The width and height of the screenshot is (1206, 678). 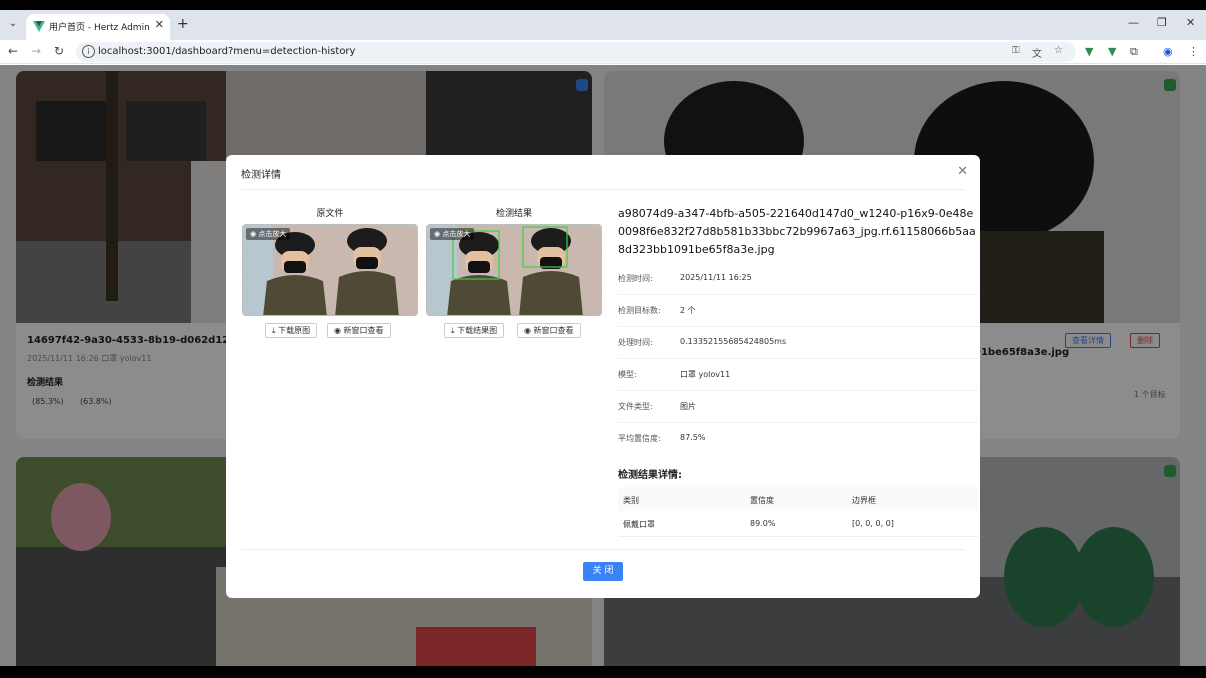 I want to click on field-value: 87.5%, so click(x=693, y=437).